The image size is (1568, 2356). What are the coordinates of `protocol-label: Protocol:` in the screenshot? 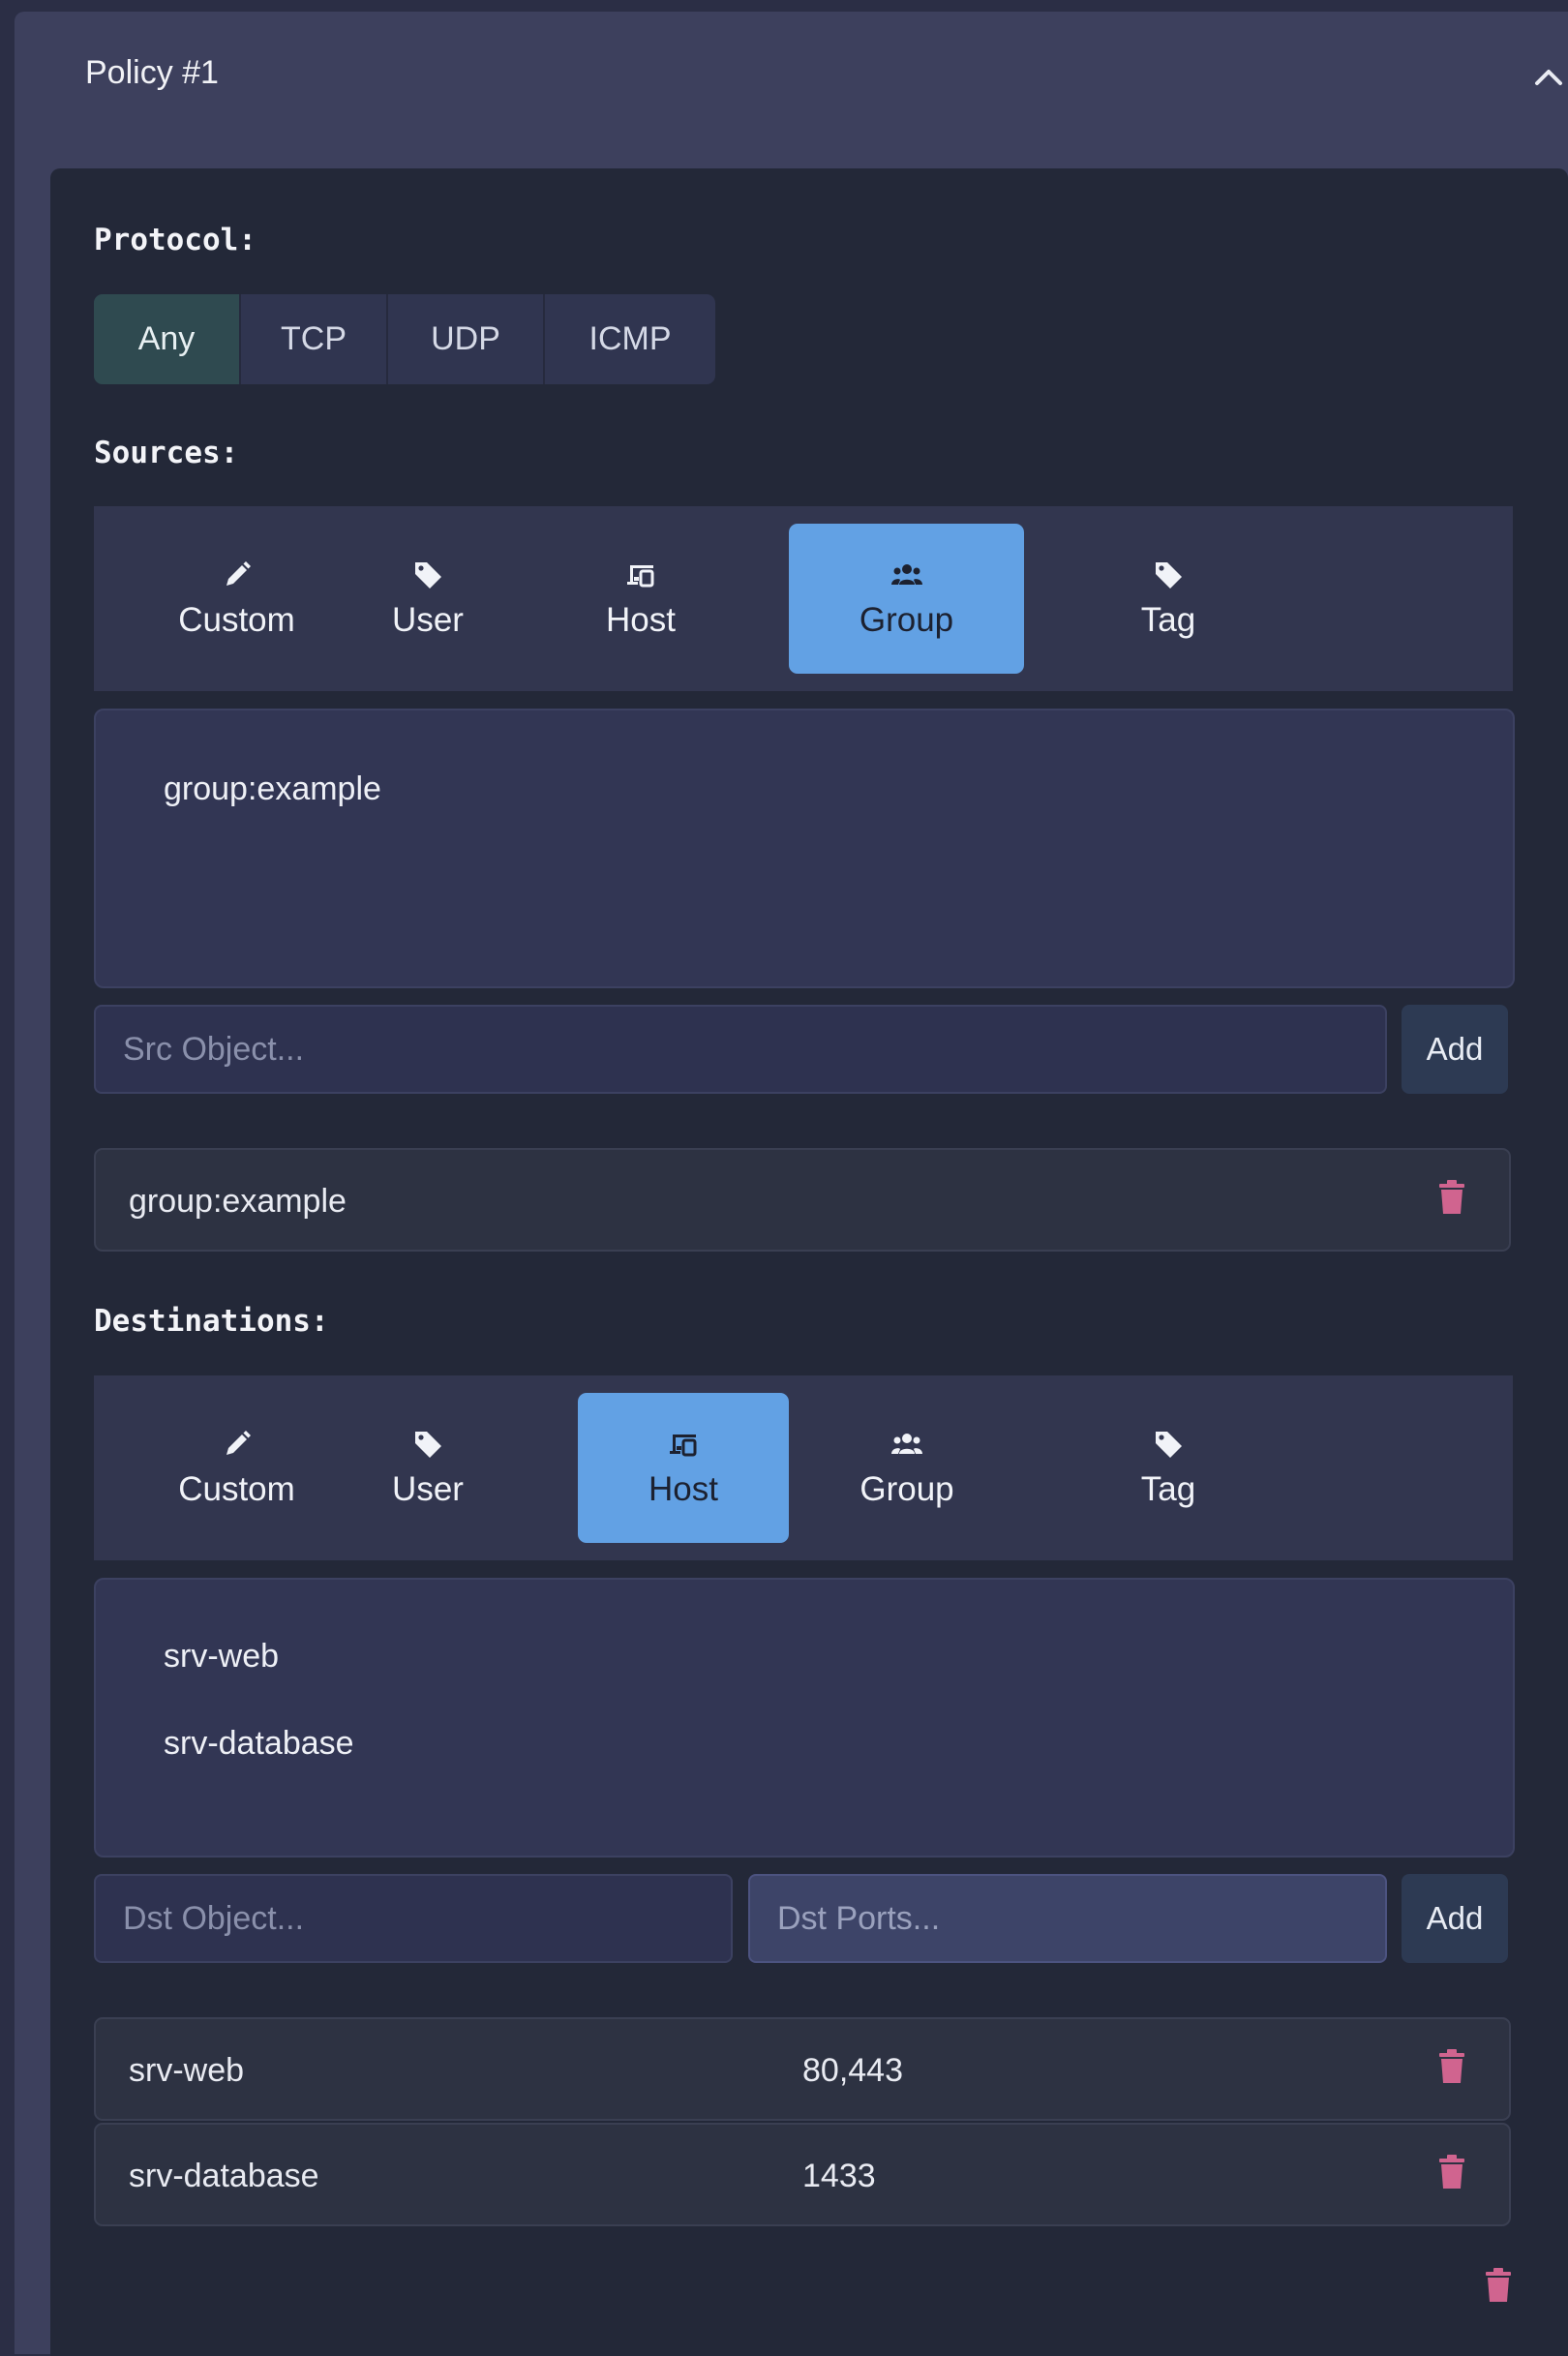 It's located at (175, 240).